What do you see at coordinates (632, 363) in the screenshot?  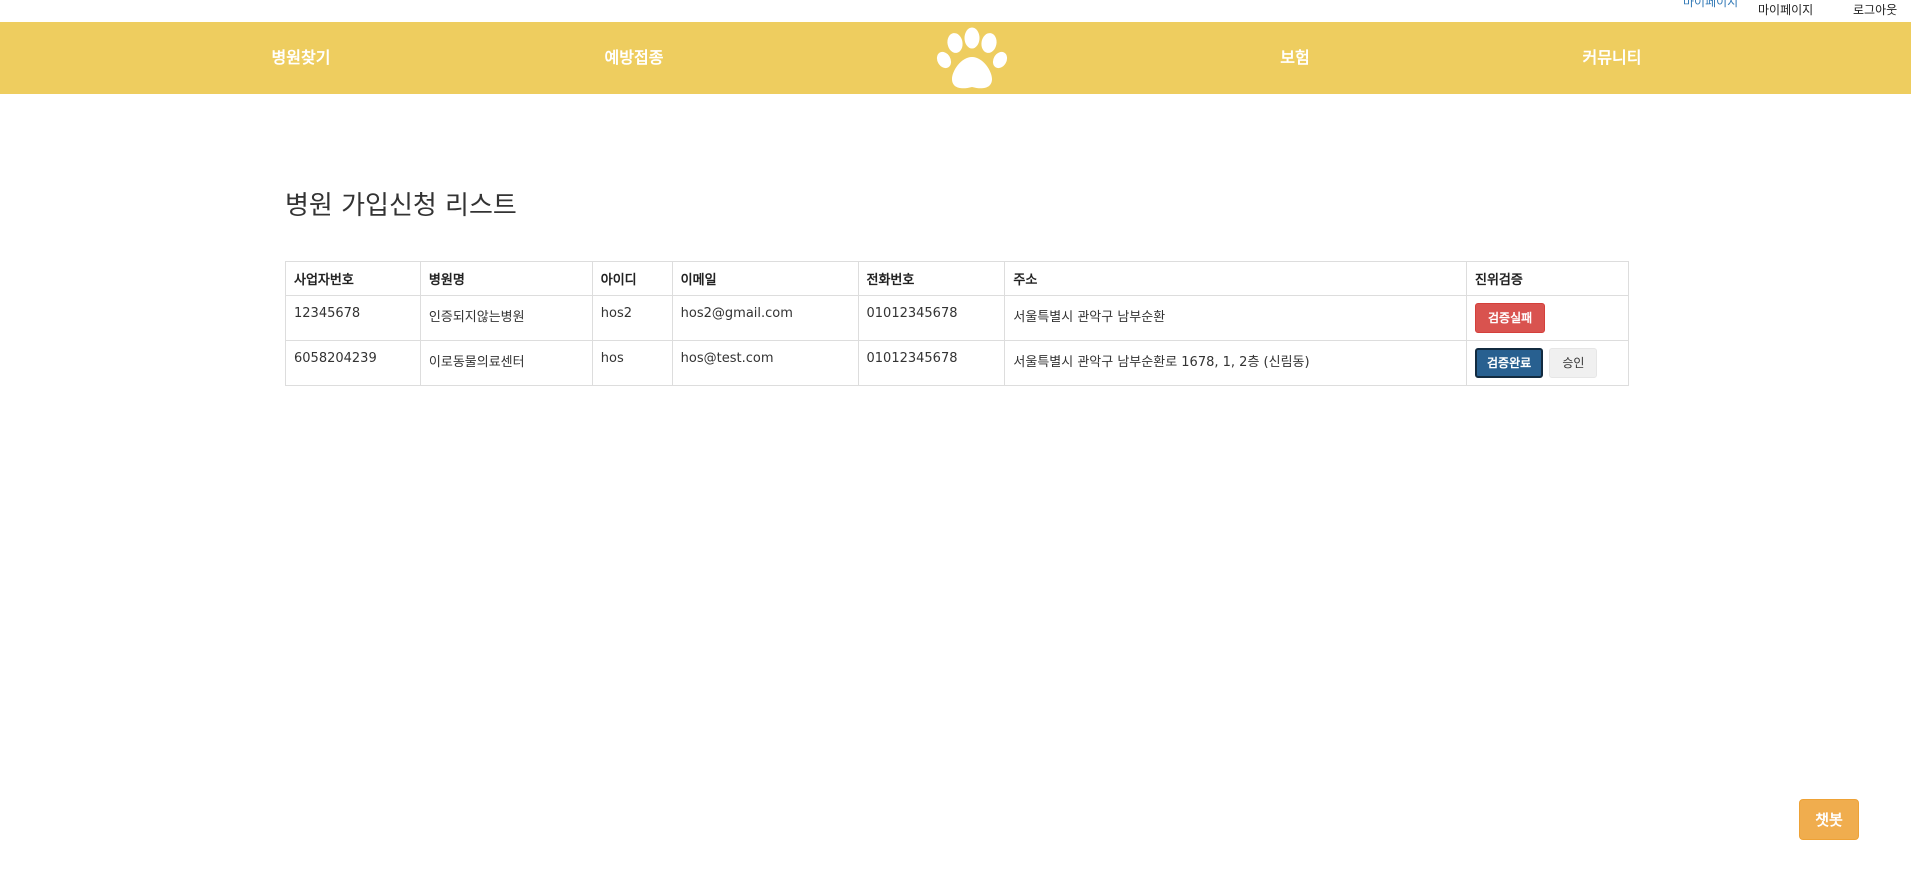 I see `cell-user-id: hos` at bounding box center [632, 363].